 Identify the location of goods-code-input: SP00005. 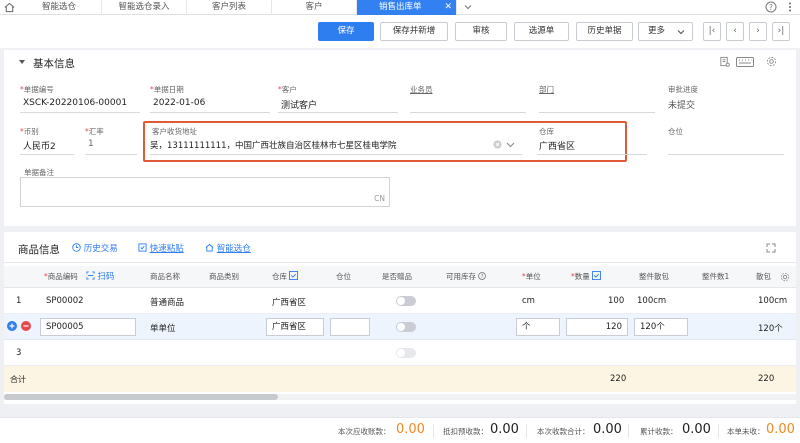
(88, 327).